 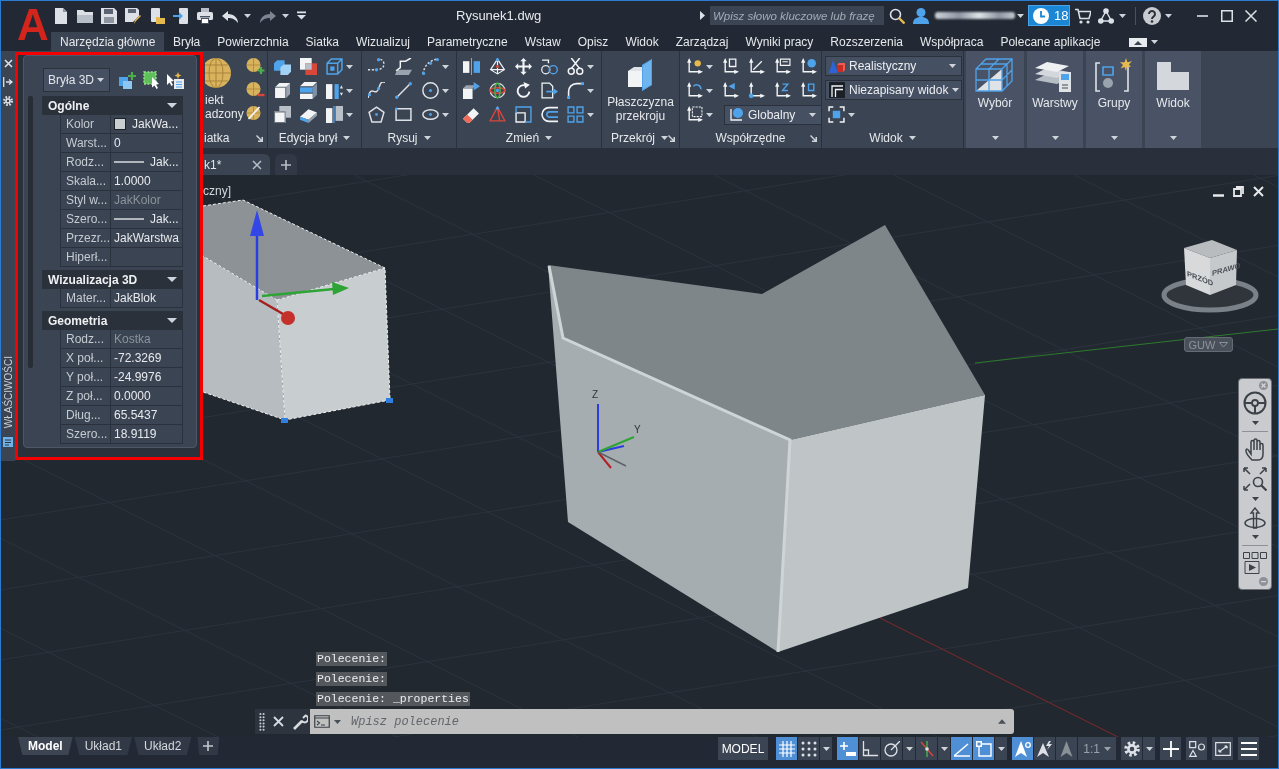 I want to click on ribbon-tab: Wyniki pracy, so click(x=779, y=41).